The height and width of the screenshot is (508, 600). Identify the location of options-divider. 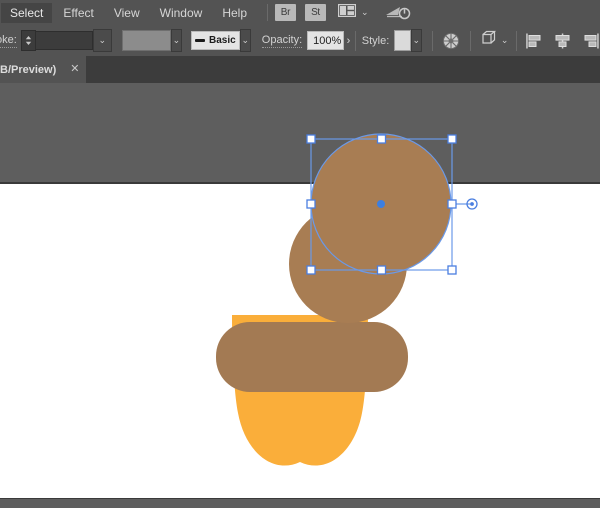
(355, 40).